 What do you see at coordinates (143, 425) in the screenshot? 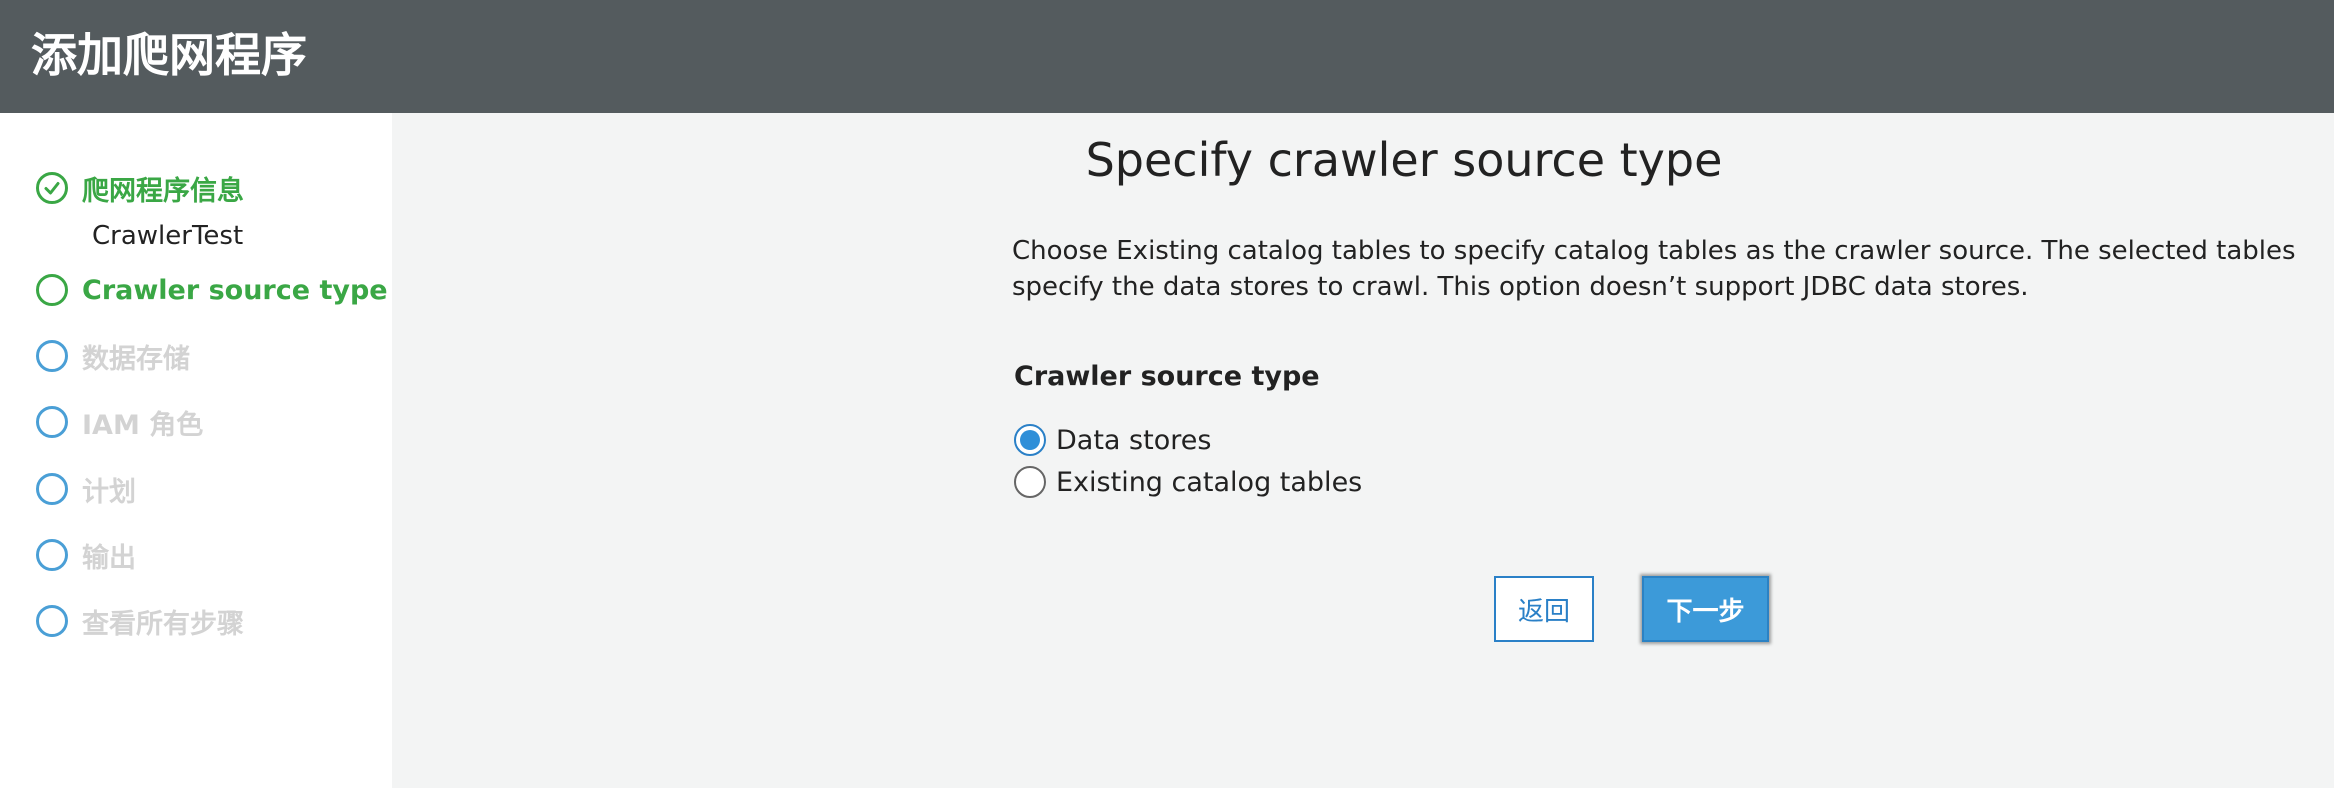
I see `step-label: IAM 角色` at bounding box center [143, 425].